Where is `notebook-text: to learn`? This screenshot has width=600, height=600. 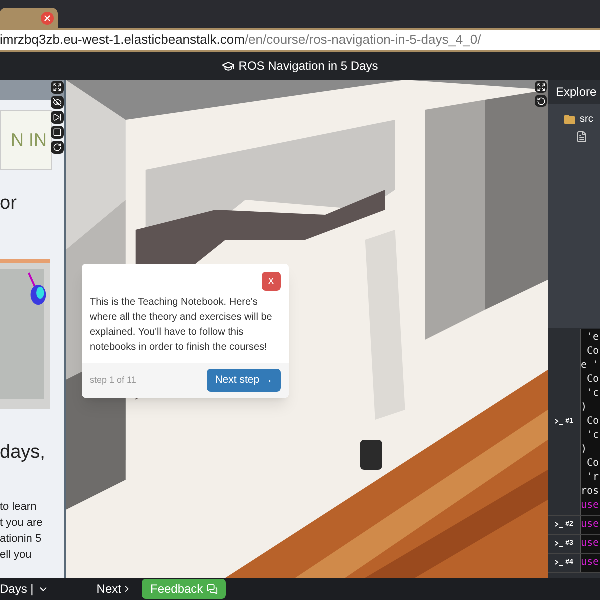
notebook-text: to learn is located at coordinates (19, 507).